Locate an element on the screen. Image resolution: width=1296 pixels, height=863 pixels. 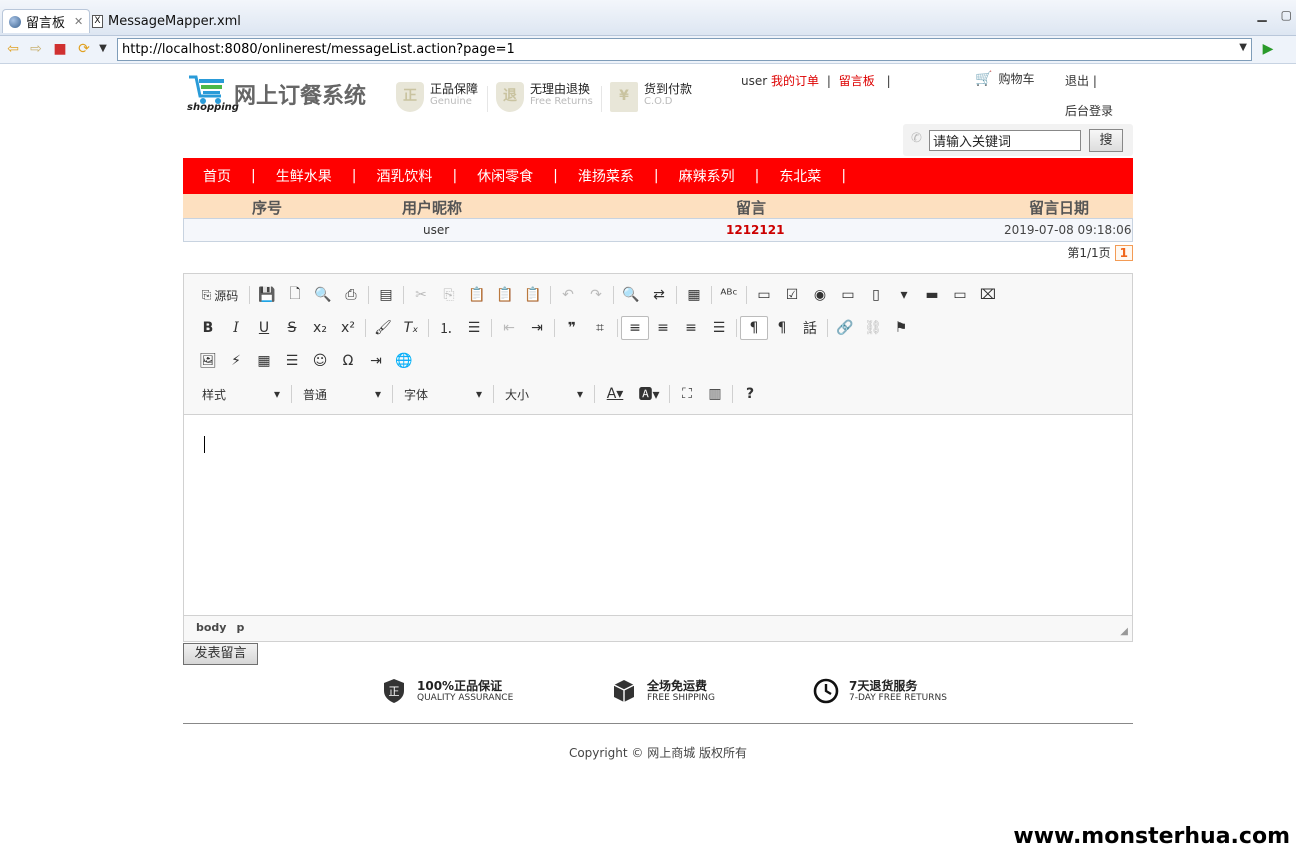
smiley-icon: ☺ is located at coordinates (320, 361).